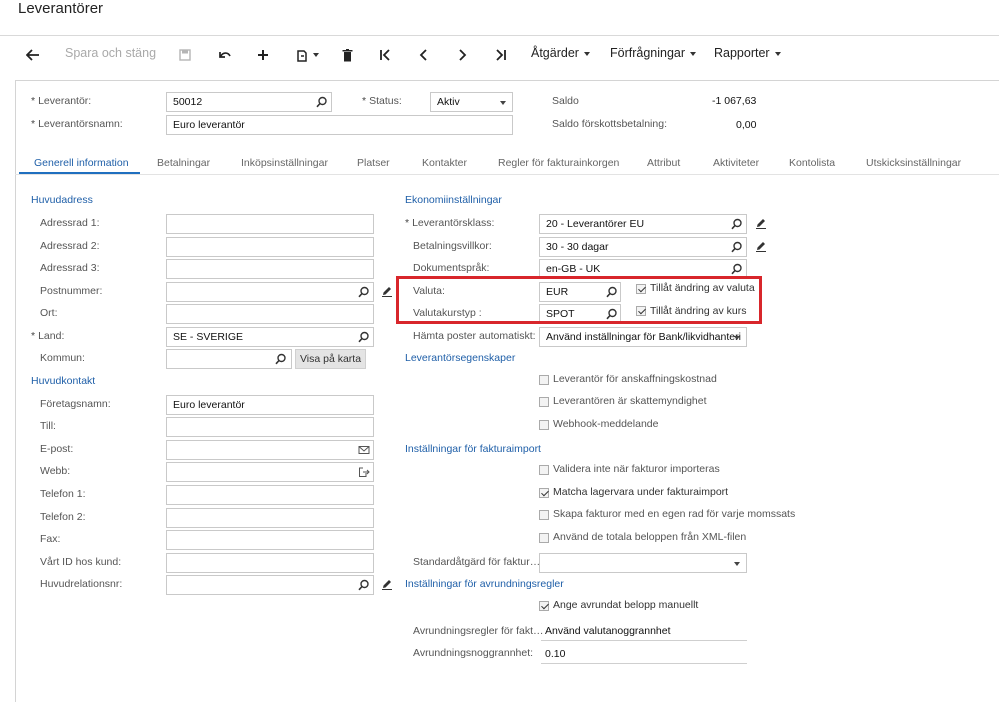  I want to click on vendor-name-field: Euro leverantör, so click(339, 125).